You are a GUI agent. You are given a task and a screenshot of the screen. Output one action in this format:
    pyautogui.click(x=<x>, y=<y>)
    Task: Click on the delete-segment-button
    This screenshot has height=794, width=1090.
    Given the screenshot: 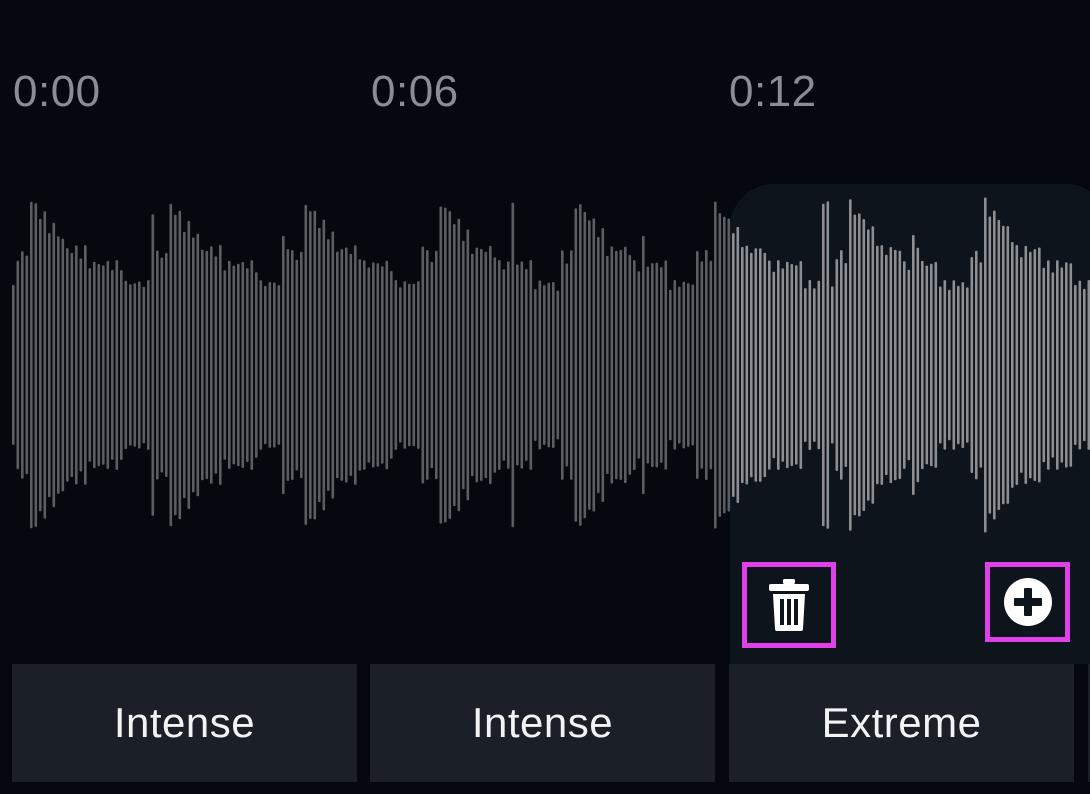 What is the action you would take?
    pyautogui.click(x=789, y=605)
    